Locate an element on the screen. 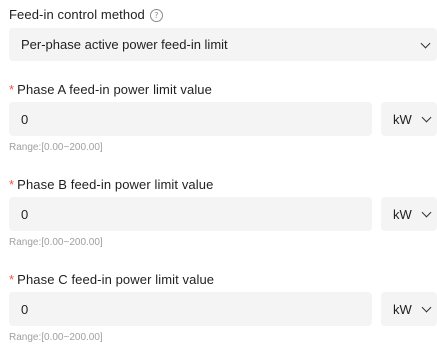 The width and height of the screenshot is (437, 345). phase-a-label: * Phase A feed-in power limit value is located at coordinates (110, 89).